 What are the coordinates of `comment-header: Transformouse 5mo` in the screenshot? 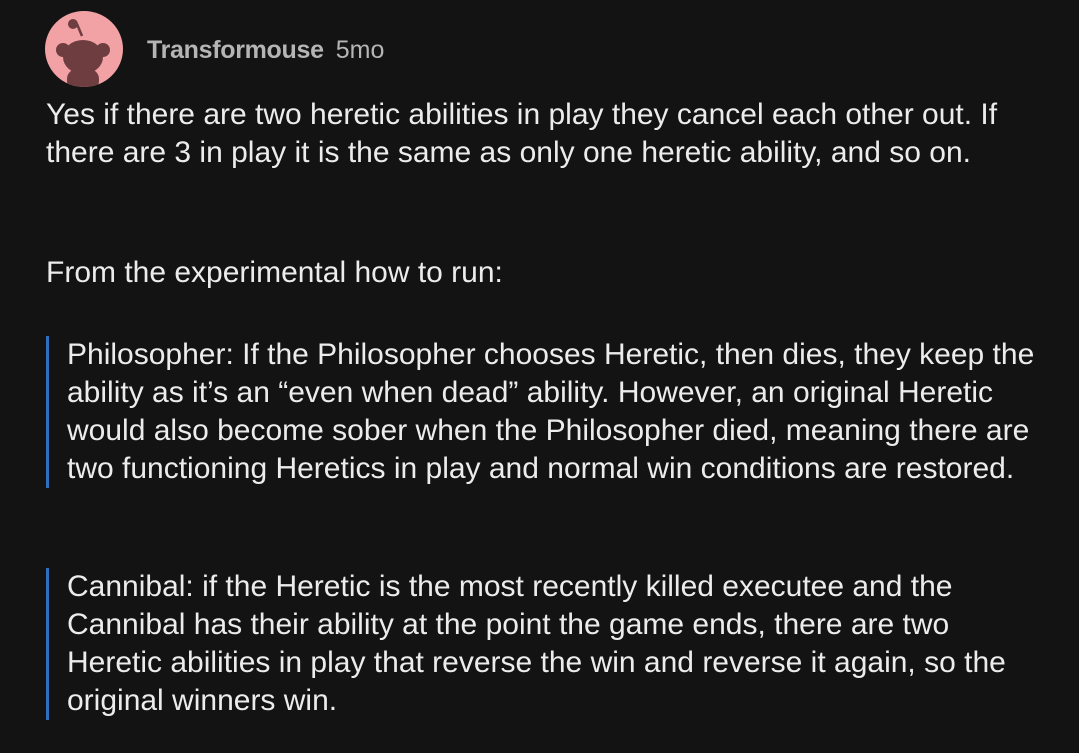 It's located at (214, 49).